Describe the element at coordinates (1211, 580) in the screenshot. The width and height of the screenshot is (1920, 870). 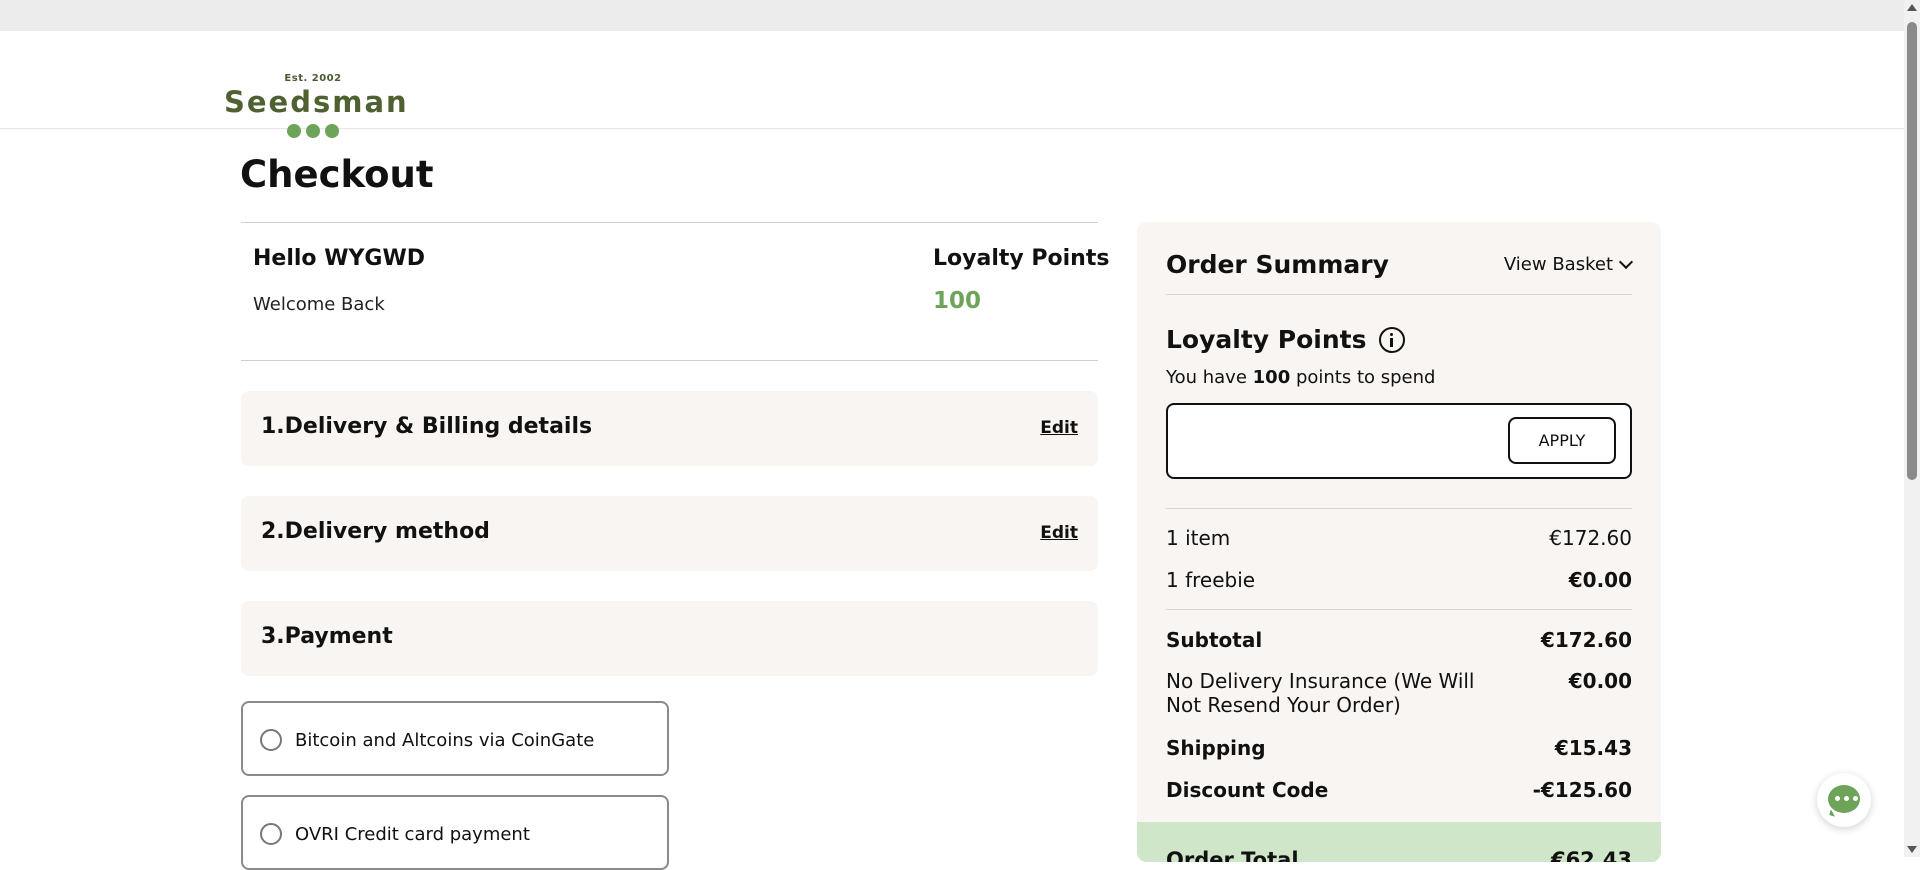
I see `line-label: 1 freebie` at that location.